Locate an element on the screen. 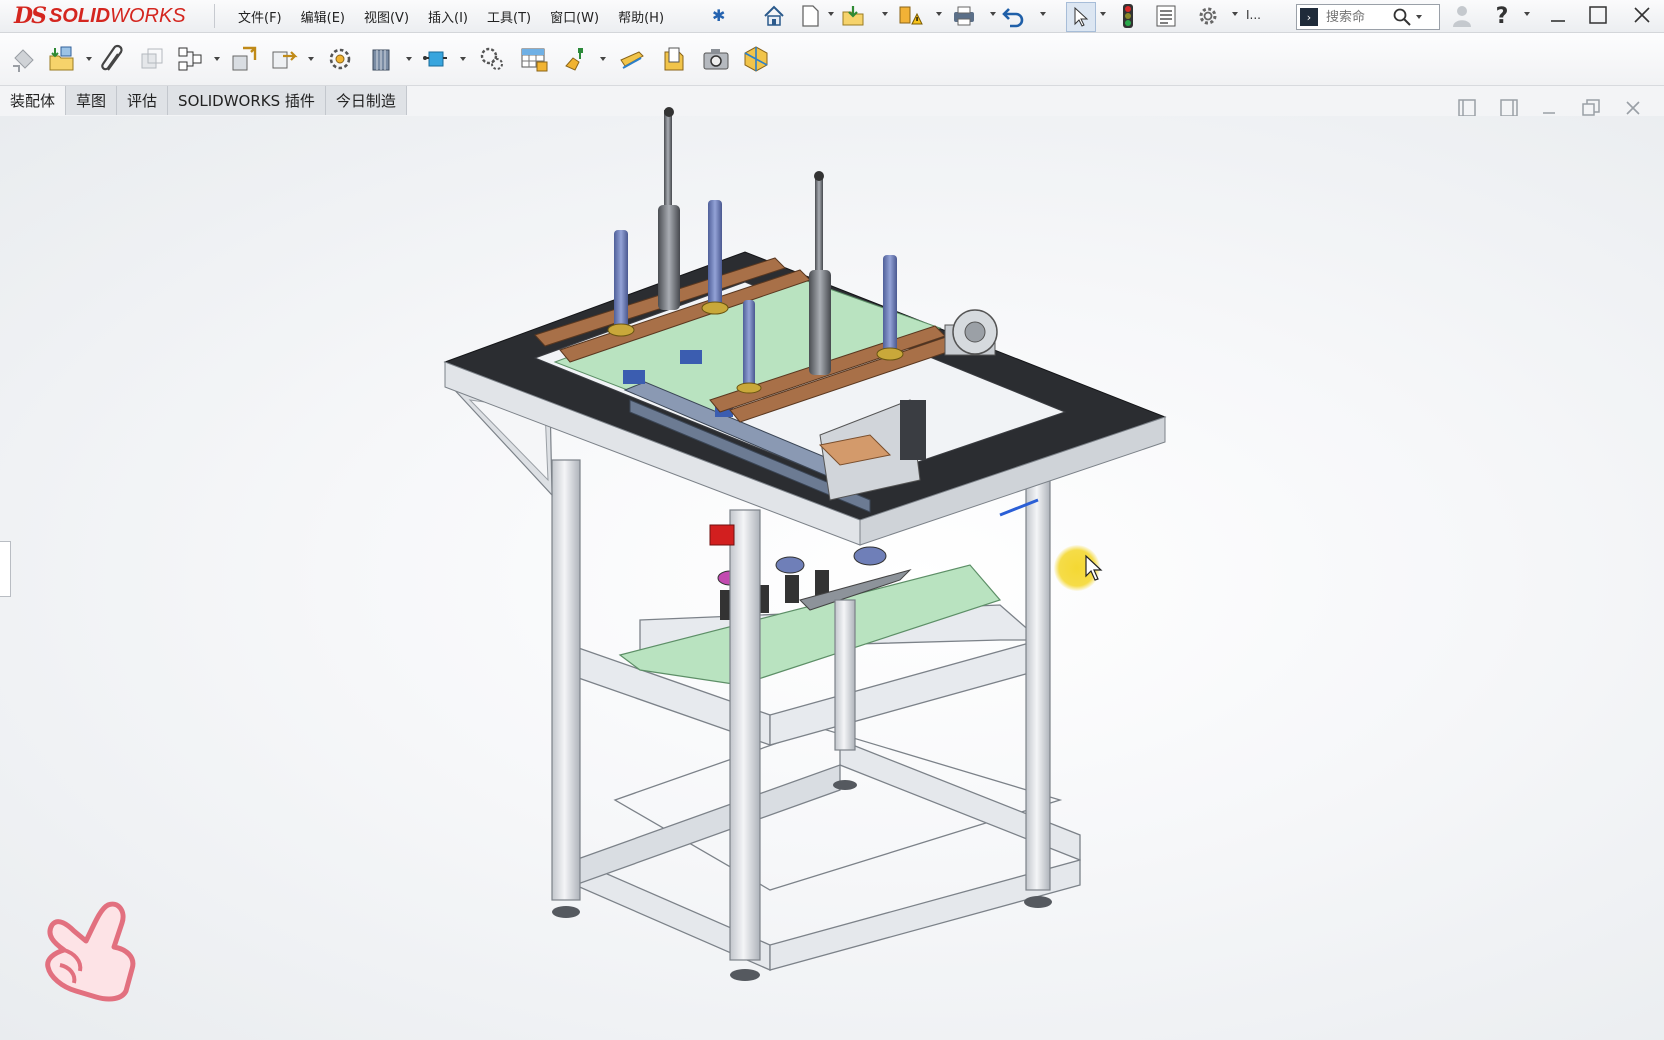  thumbs-up-sticker is located at coordinates (90, 951).